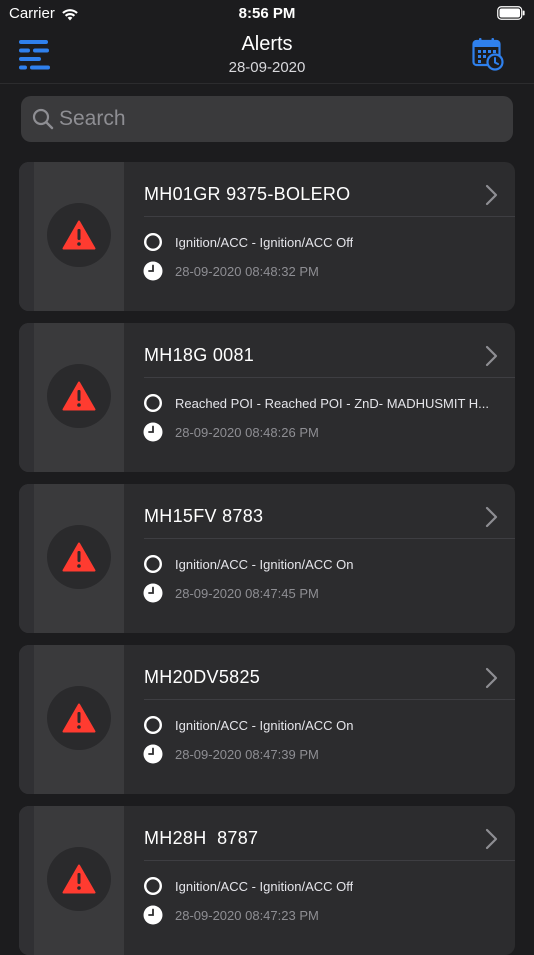  Describe the element at coordinates (322, 271) in the screenshot. I see `alert-time-row: 28-09-2020 08:48:32 PM` at that location.